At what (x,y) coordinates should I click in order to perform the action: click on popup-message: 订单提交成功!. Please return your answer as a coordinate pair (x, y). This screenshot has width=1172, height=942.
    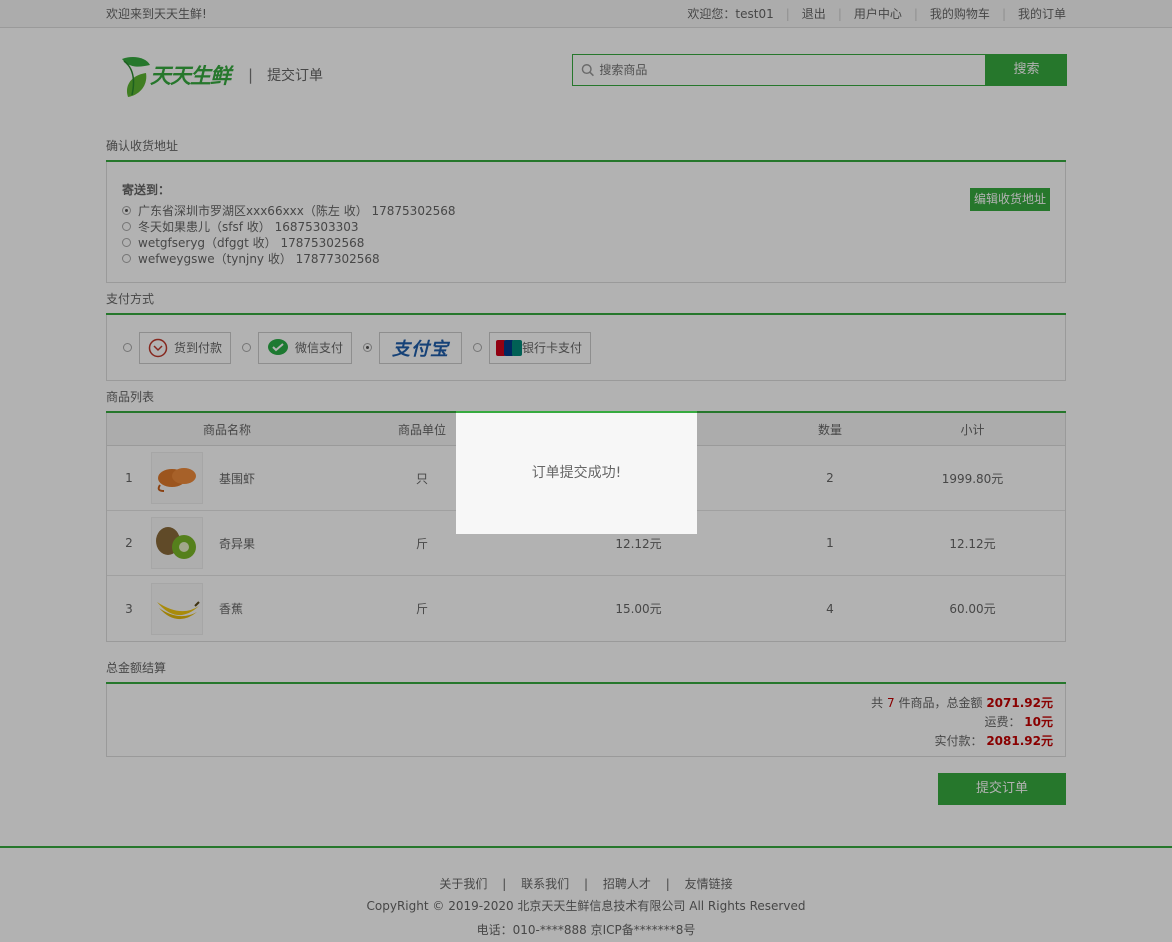
    Looking at the image, I should click on (576, 473).